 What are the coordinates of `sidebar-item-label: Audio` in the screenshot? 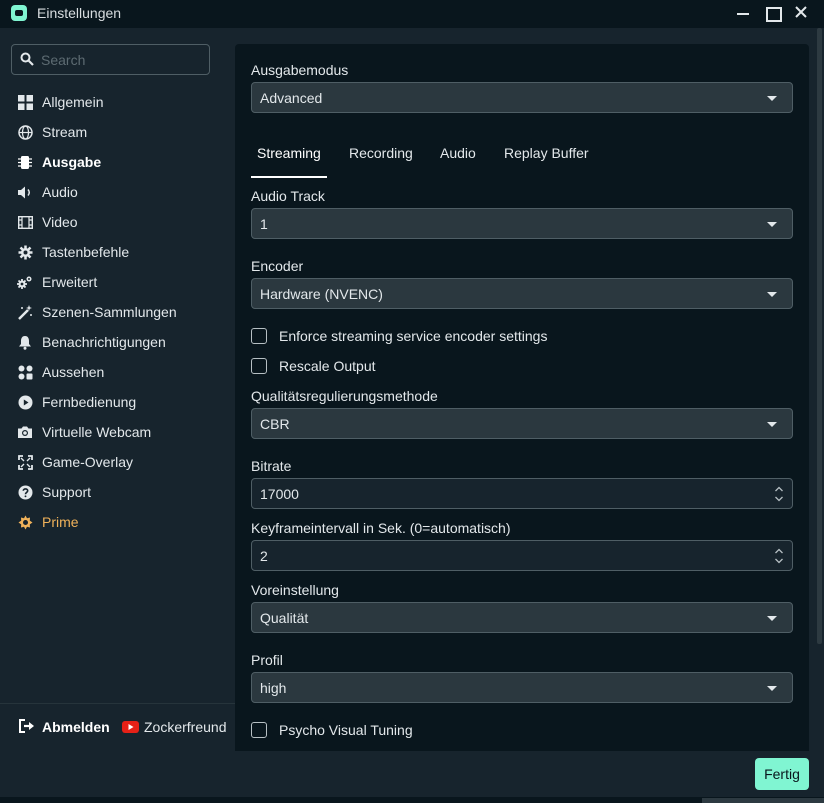 It's located at (60, 192).